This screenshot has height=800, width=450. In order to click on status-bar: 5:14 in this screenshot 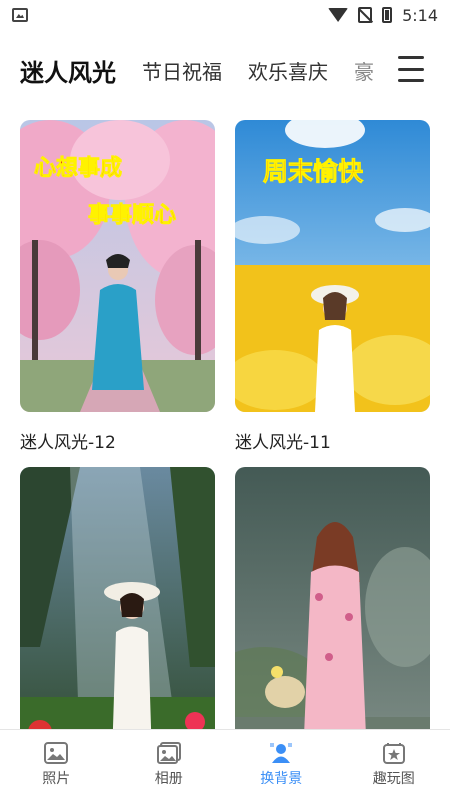, I will do `click(225, 15)`.